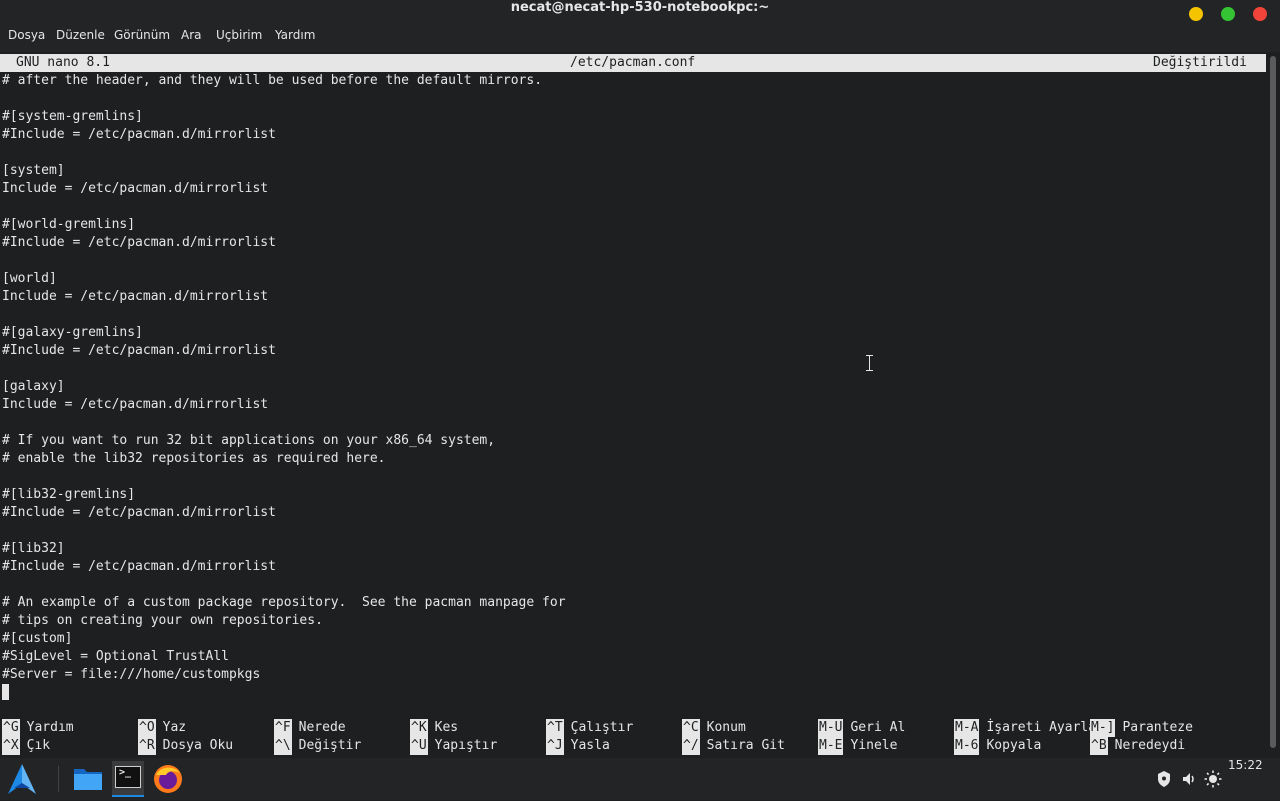 The height and width of the screenshot is (801, 1280). I want to click on editor-line: #SigLevel = Optional TrustAll, so click(115, 656).